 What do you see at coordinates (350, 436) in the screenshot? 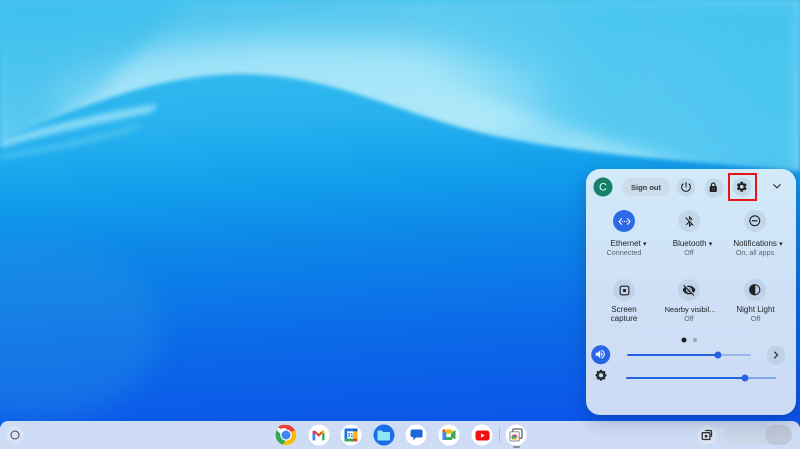
I see `svg-text: 31` at bounding box center [350, 436].